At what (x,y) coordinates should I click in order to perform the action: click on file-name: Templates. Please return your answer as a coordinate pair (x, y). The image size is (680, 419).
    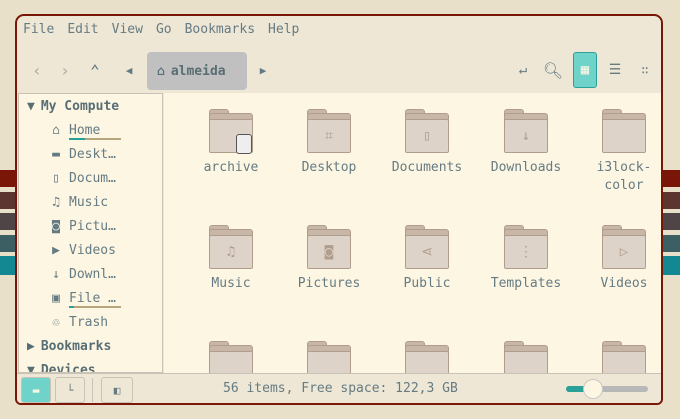
    Looking at the image, I should click on (526, 283).